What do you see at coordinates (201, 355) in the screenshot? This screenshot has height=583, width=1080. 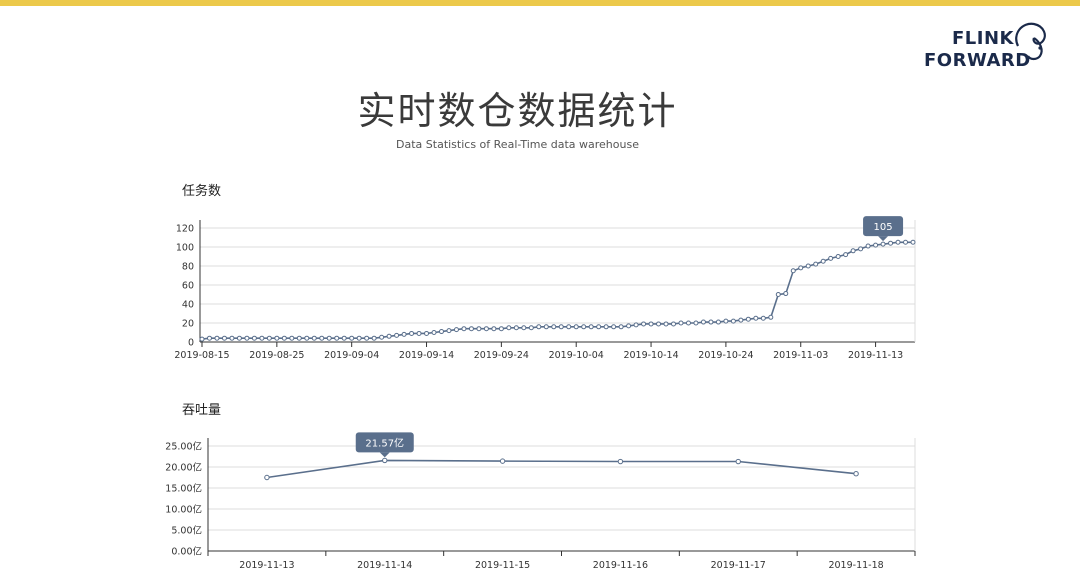 I see `x-tick-label: 2019-08-15` at bounding box center [201, 355].